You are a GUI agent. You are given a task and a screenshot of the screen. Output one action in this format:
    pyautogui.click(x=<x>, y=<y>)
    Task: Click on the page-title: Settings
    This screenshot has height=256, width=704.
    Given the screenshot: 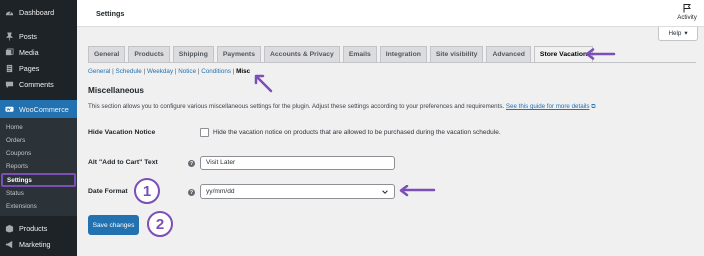 What is the action you would take?
    pyautogui.click(x=110, y=13)
    